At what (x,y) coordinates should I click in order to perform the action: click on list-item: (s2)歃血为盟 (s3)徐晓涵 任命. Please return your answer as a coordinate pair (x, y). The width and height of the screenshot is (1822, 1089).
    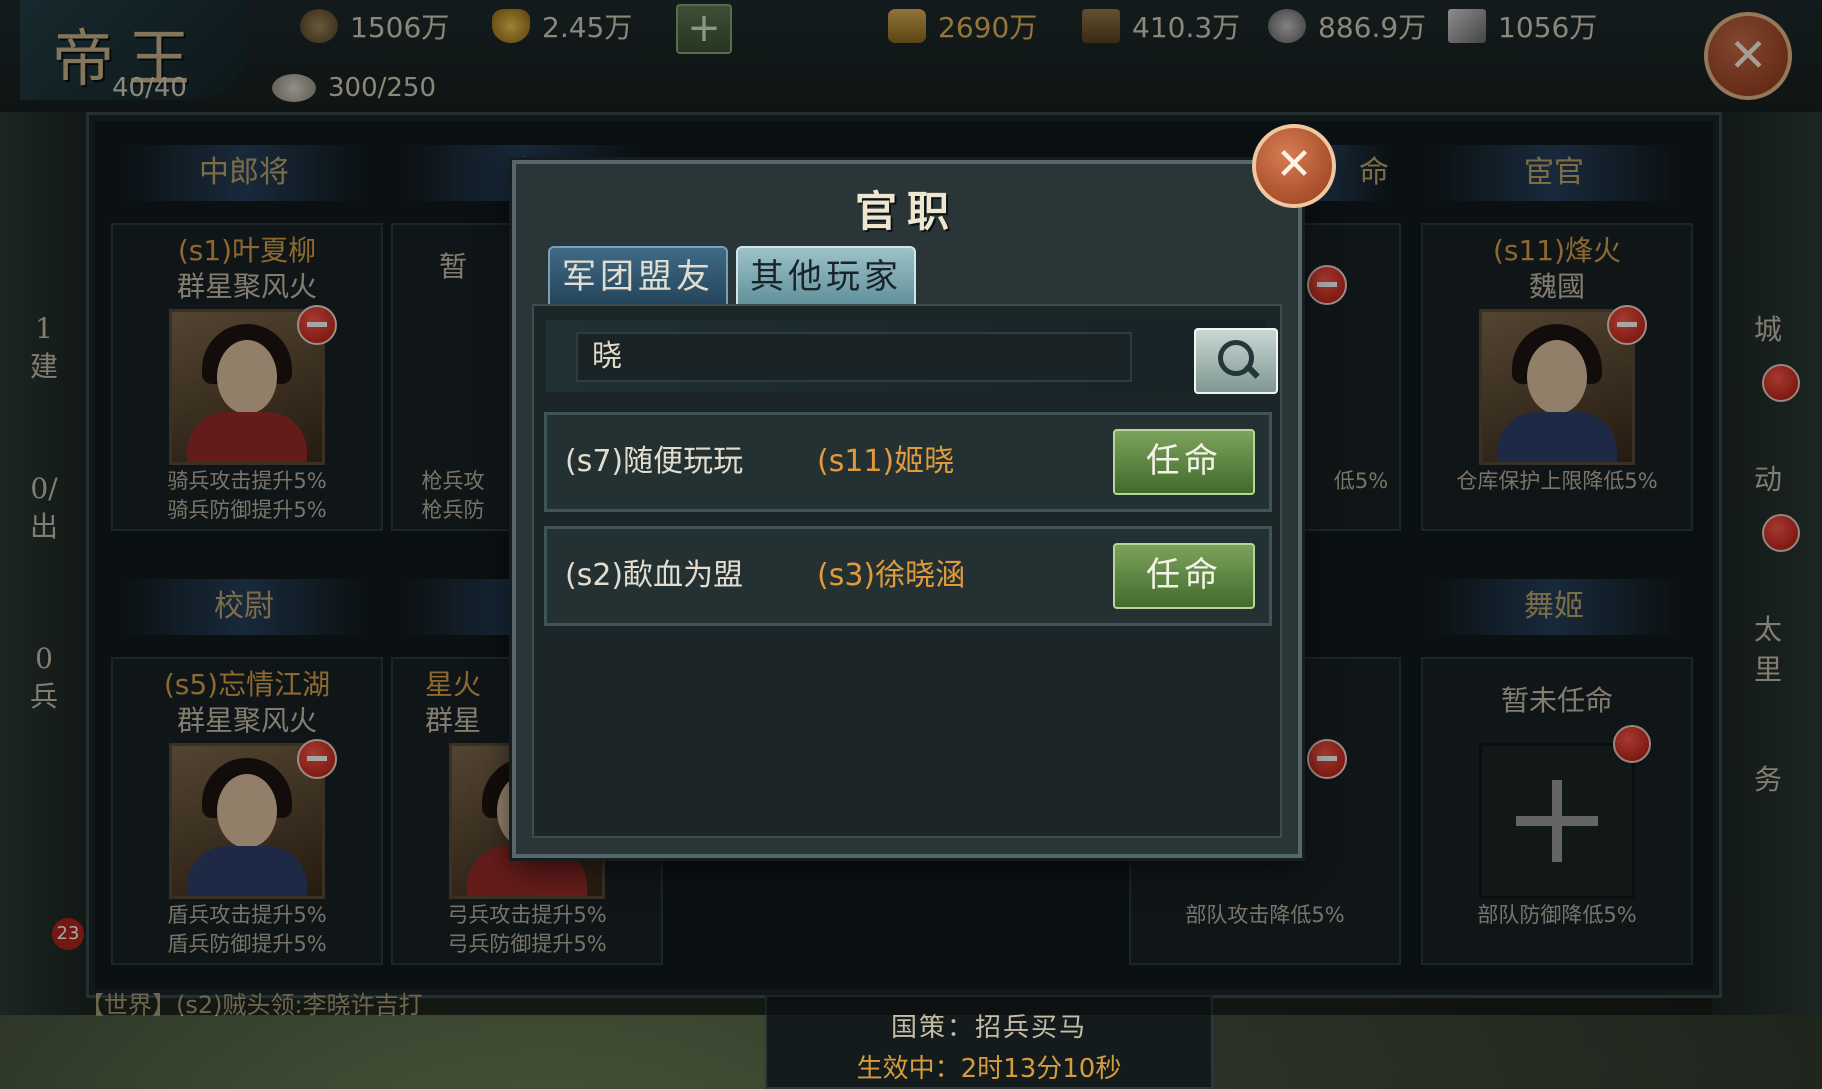
    Looking at the image, I should click on (908, 576).